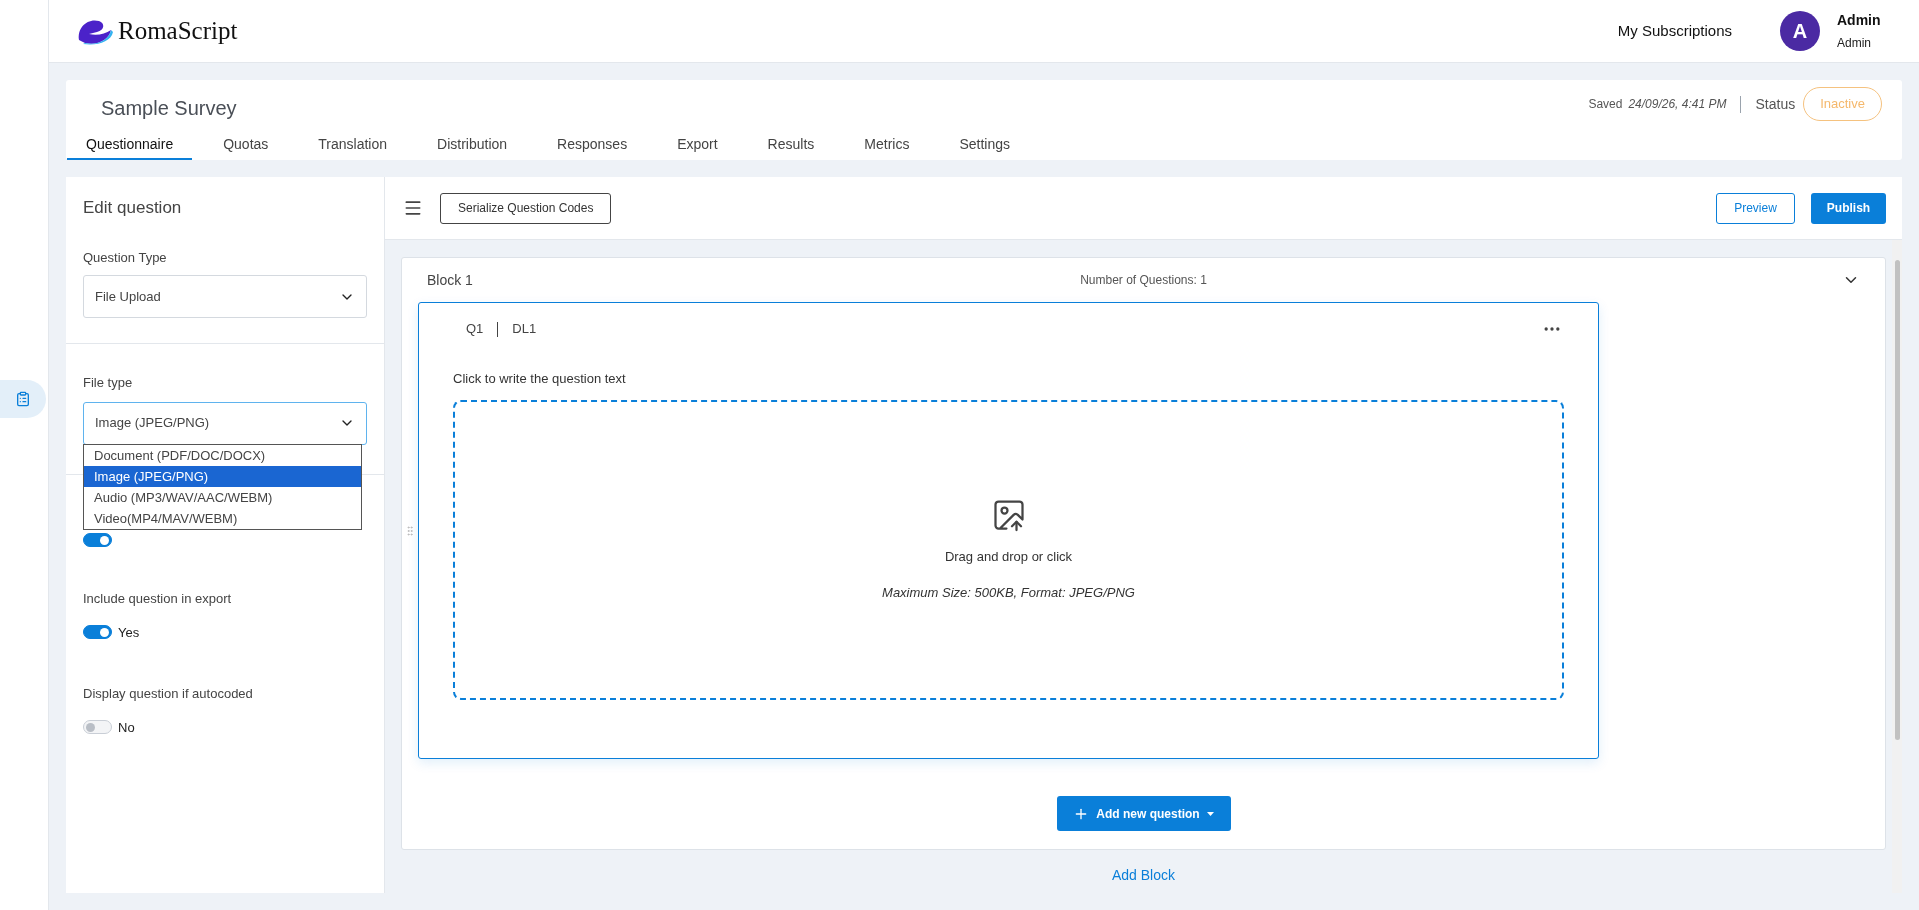 This screenshot has width=1919, height=910. Describe the element at coordinates (1859, 20) in the screenshot. I see `user-name: Admin` at that location.